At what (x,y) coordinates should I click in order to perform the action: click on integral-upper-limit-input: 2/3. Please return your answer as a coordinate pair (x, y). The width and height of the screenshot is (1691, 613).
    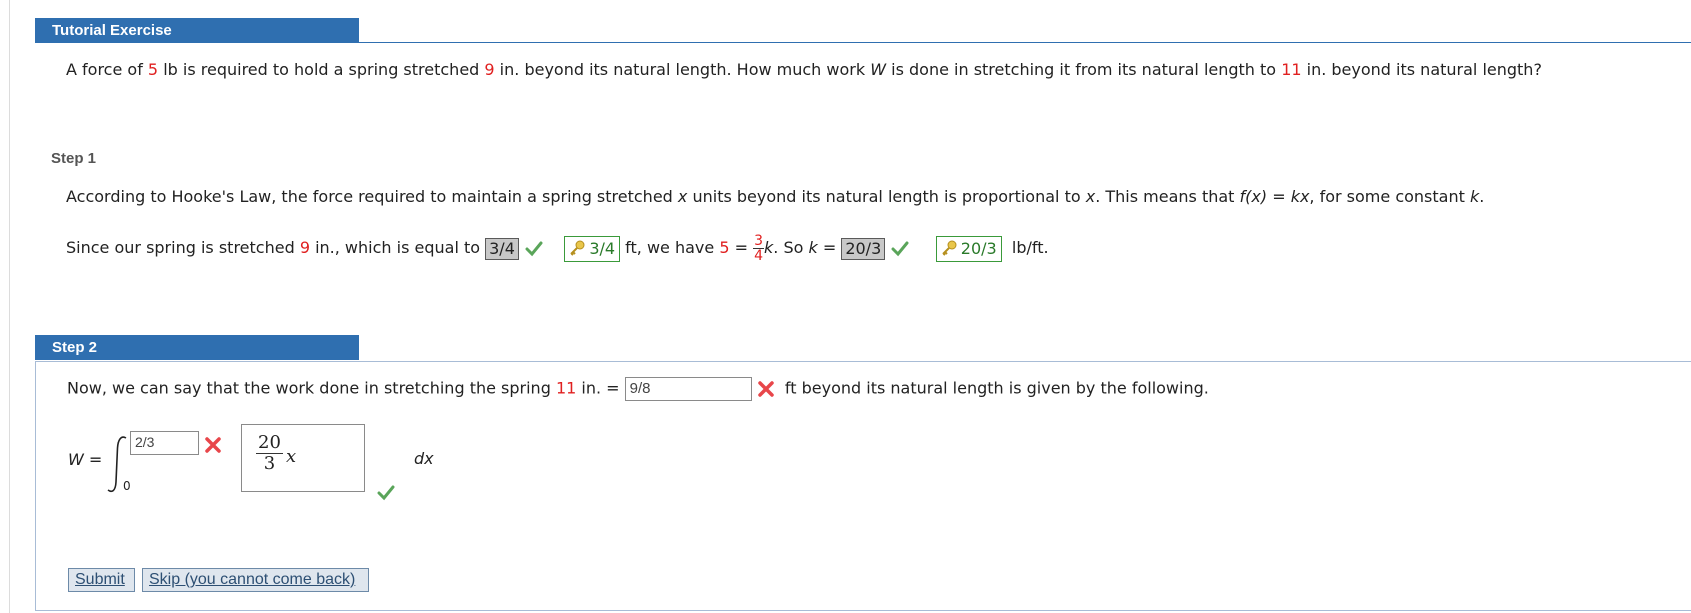
    Looking at the image, I should click on (164, 443).